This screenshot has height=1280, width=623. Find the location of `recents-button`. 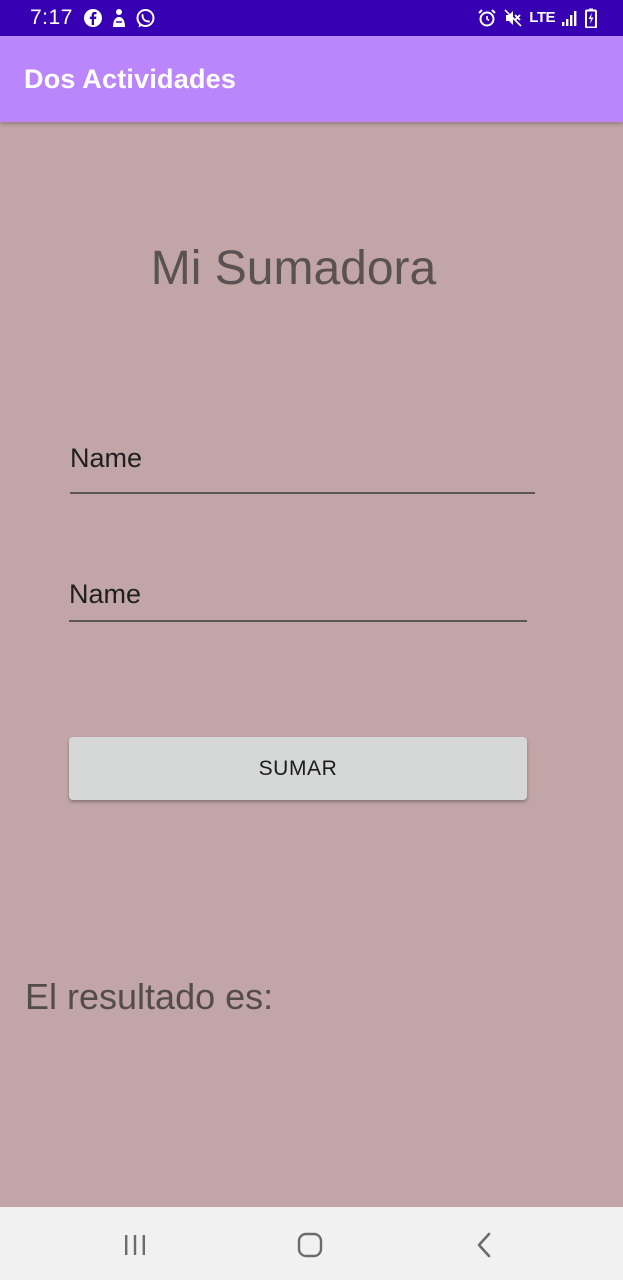

recents-button is located at coordinates (135, 1245).